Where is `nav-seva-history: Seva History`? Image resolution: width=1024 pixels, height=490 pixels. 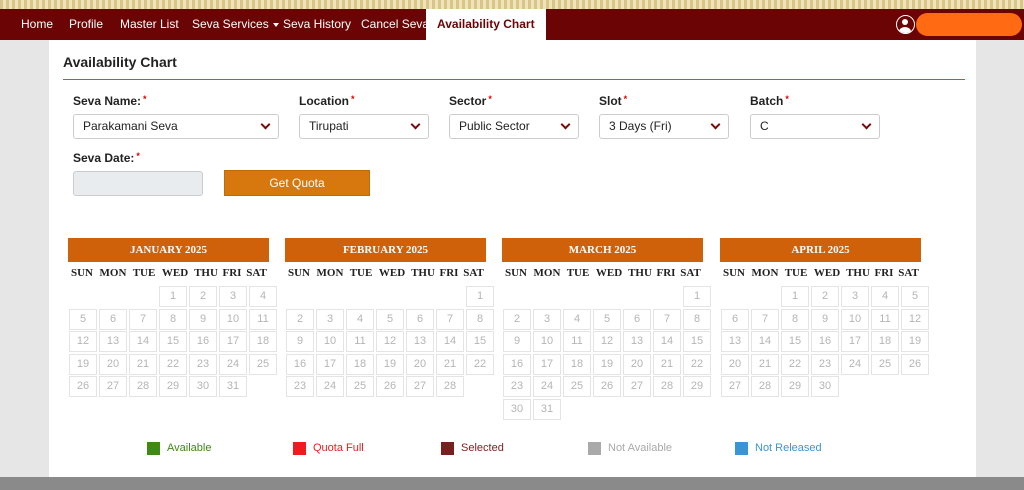
nav-seva-history: Seva History is located at coordinates (317, 24).